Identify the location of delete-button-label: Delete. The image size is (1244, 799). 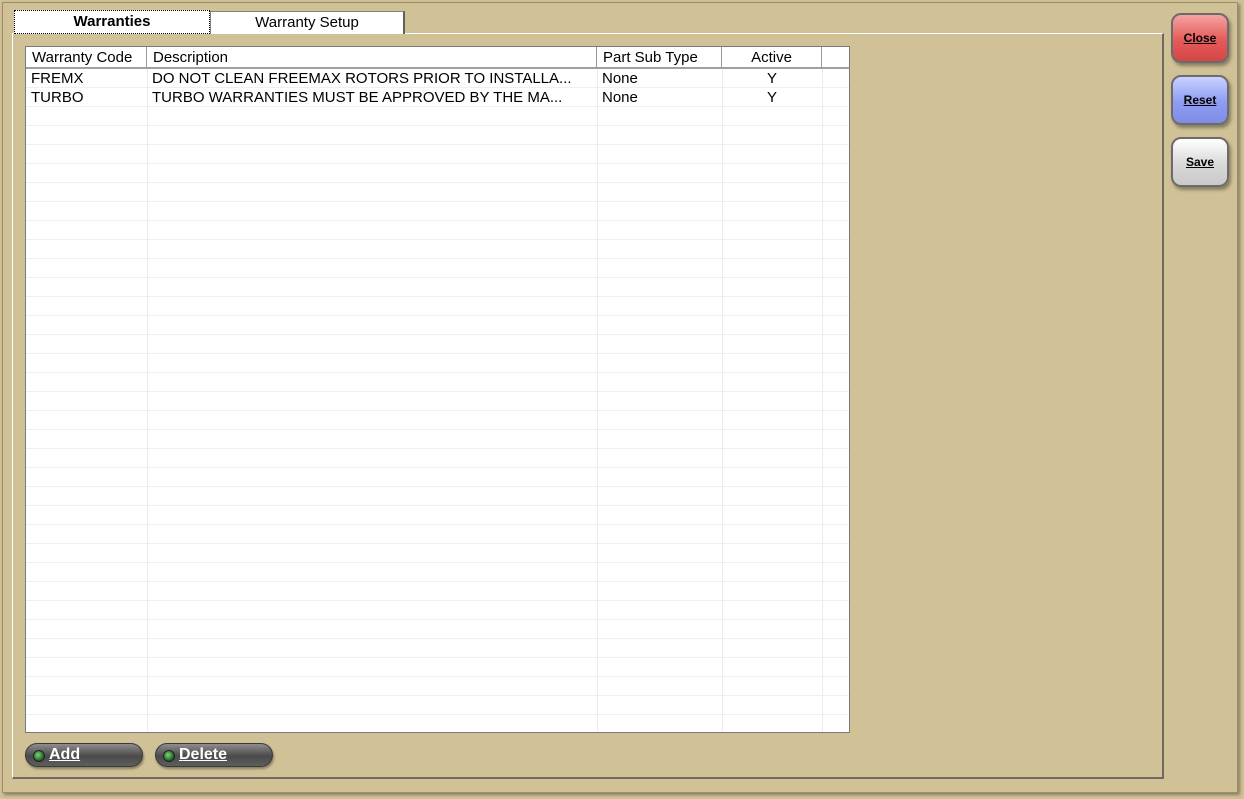
(203, 754).